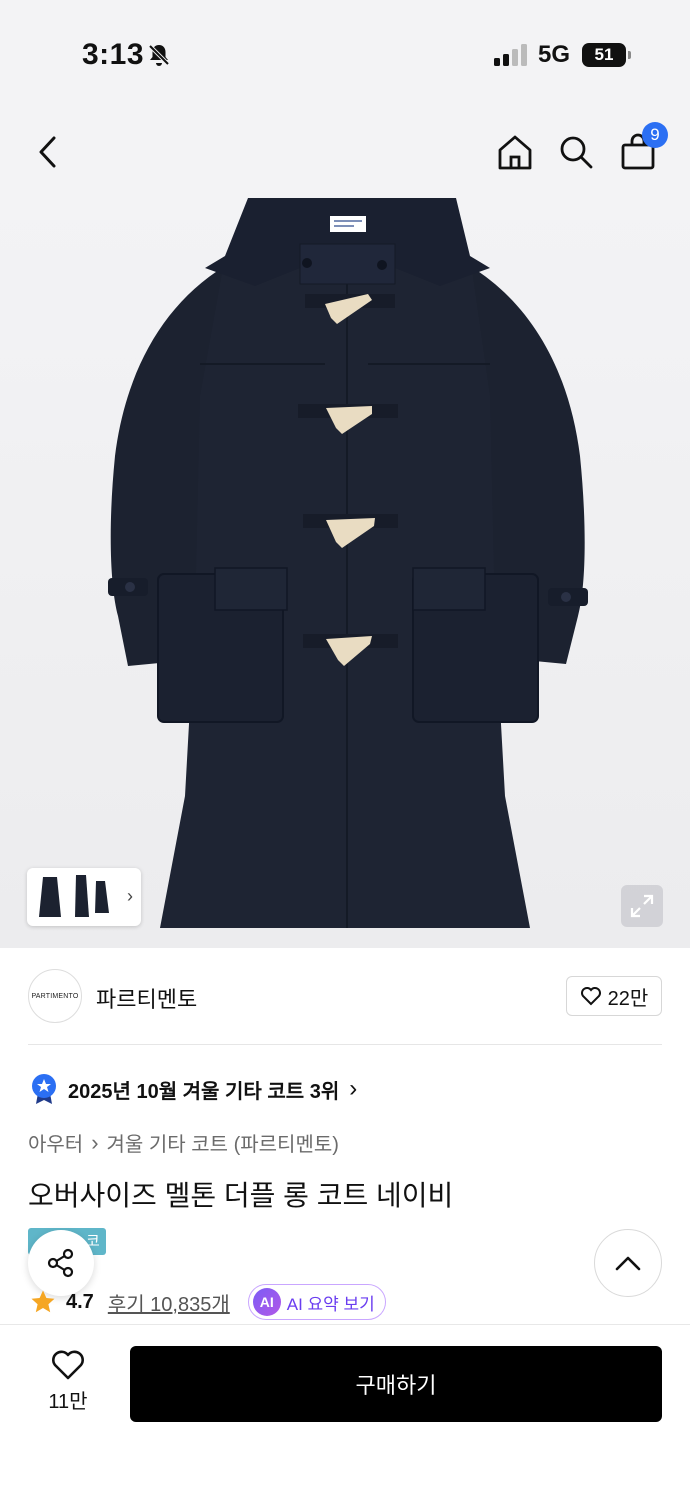  I want to click on brand-logo: PARTIMENTO, so click(55, 996).